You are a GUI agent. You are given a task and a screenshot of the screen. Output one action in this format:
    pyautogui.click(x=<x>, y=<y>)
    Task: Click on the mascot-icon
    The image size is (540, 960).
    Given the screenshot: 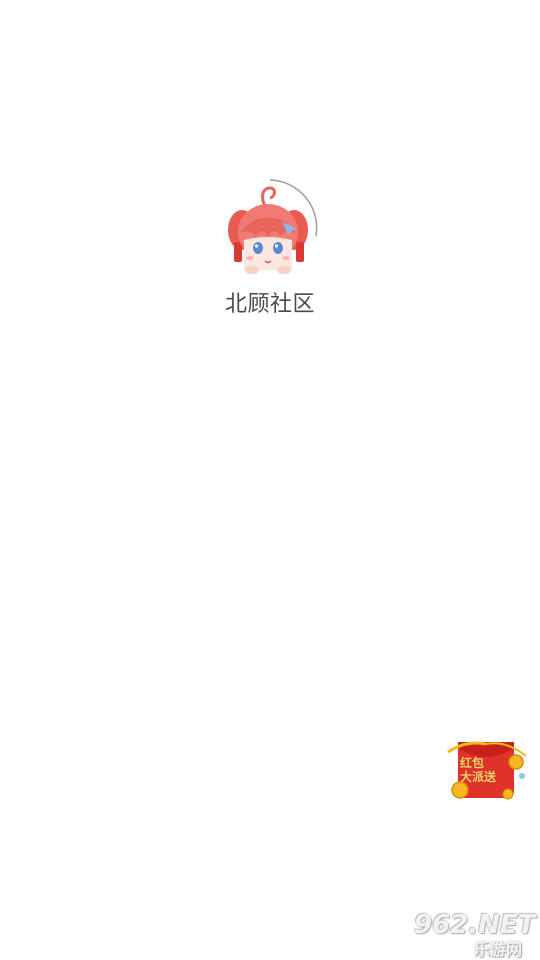 What is the action you would take?
    pyautogui.click(x=273, y=226)
    